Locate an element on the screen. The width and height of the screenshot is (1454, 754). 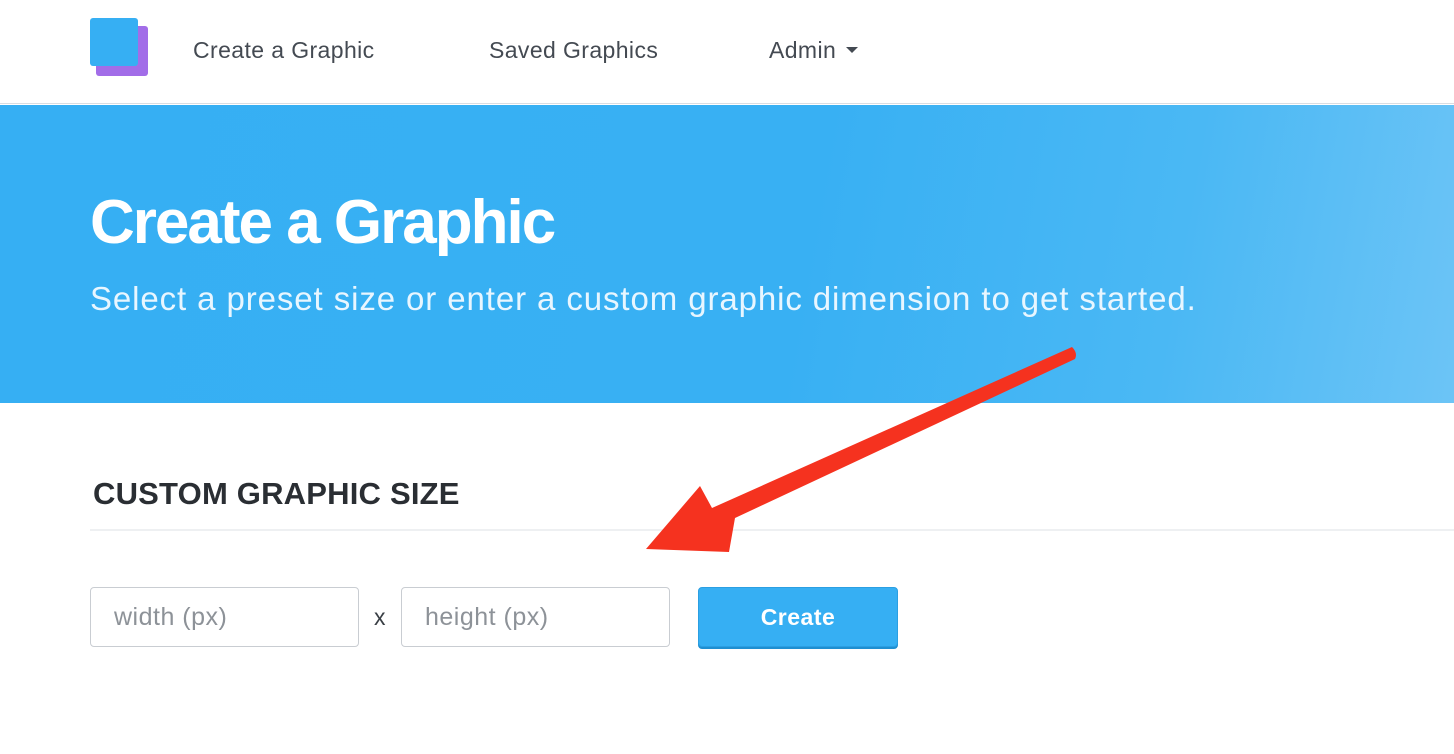
app-logo-icon is located at coordinates (120, 48).